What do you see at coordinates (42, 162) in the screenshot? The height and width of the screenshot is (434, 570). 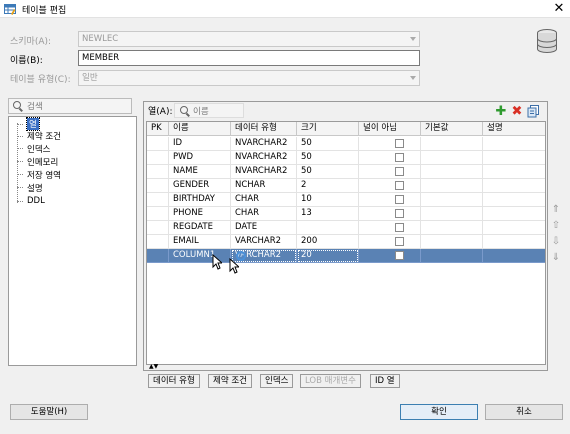 I see `tree-item-inmemory: 인메모리` at bounding box center [42, 162].